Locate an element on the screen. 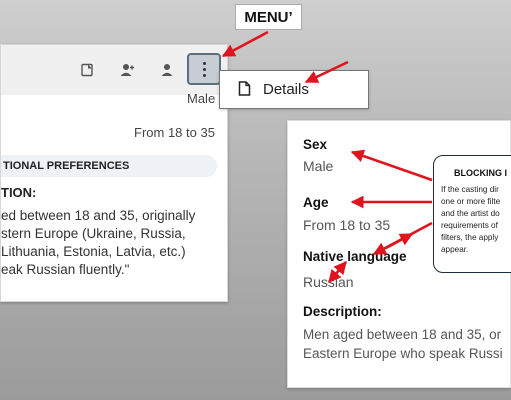  details-menu-item: Details is located at coordinates (294, 89).